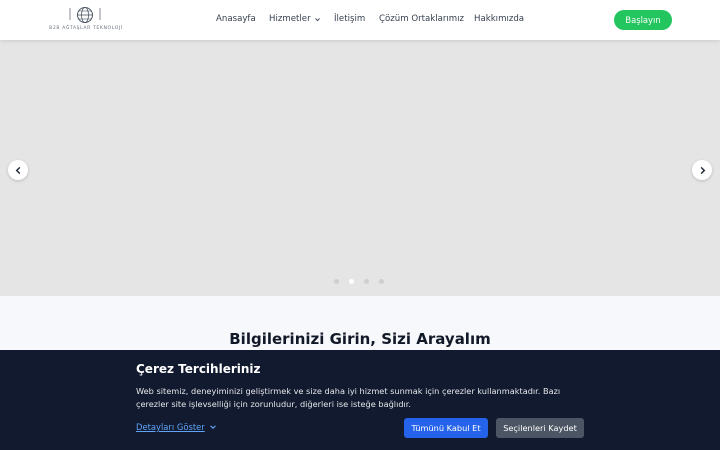 The image size is (720, 450). I want to click on nav-item-services: Hizmetler, so click(295, 19).